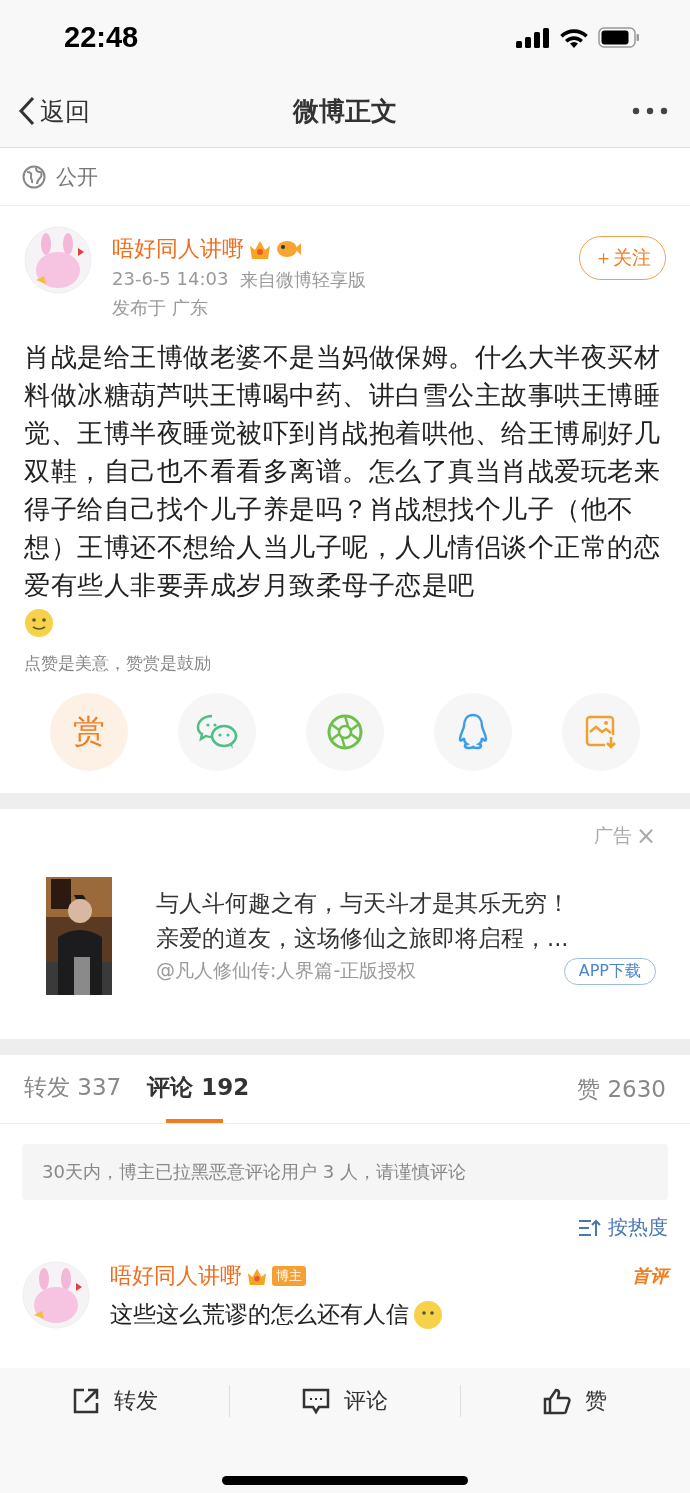  I want to click on fish-icon, so click(289, 249).